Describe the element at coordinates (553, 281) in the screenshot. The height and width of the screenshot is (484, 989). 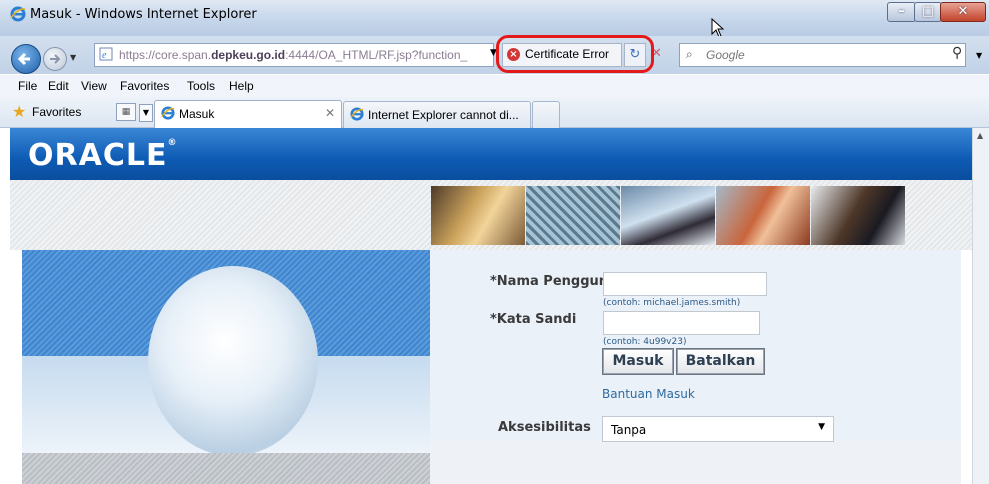
I see `username-label: *Nama Pengguna` at that location.